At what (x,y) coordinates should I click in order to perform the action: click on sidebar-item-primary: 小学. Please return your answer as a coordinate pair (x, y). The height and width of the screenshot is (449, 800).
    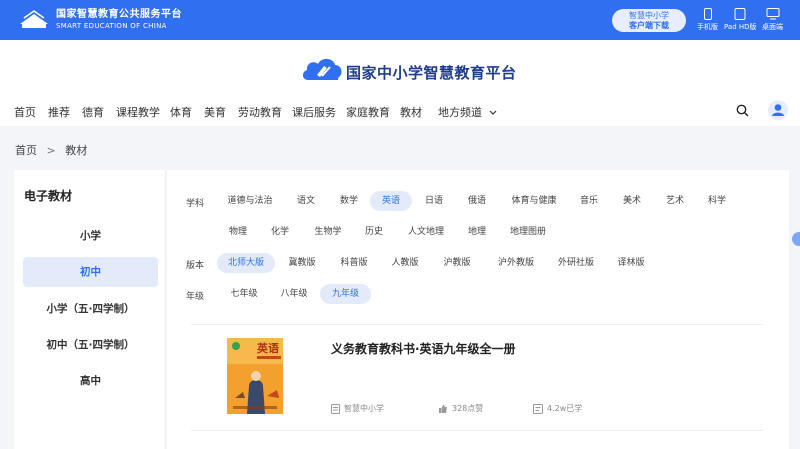
    Looking at the image, I should click on (90, 236).